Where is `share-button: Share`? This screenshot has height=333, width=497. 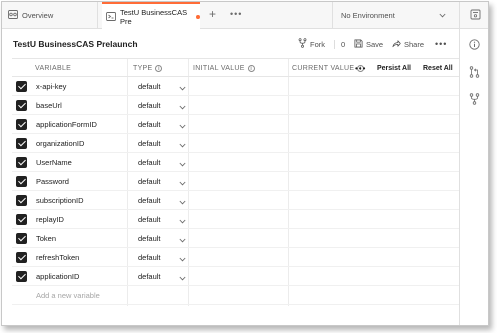 share-button: Share is located at coordinates (408, 44).